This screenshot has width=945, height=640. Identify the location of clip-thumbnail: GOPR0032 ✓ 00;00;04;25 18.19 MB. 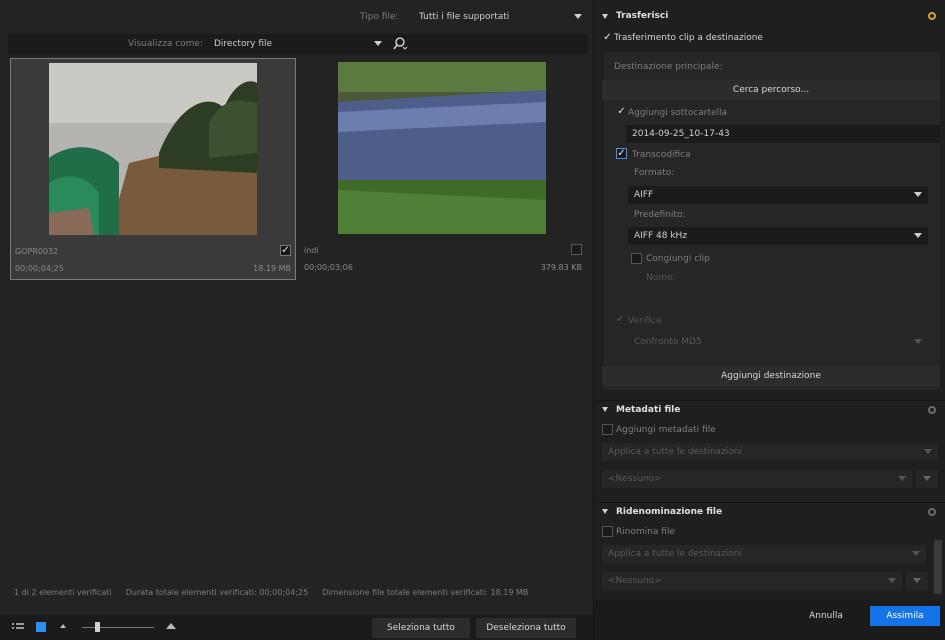
(153, 169).